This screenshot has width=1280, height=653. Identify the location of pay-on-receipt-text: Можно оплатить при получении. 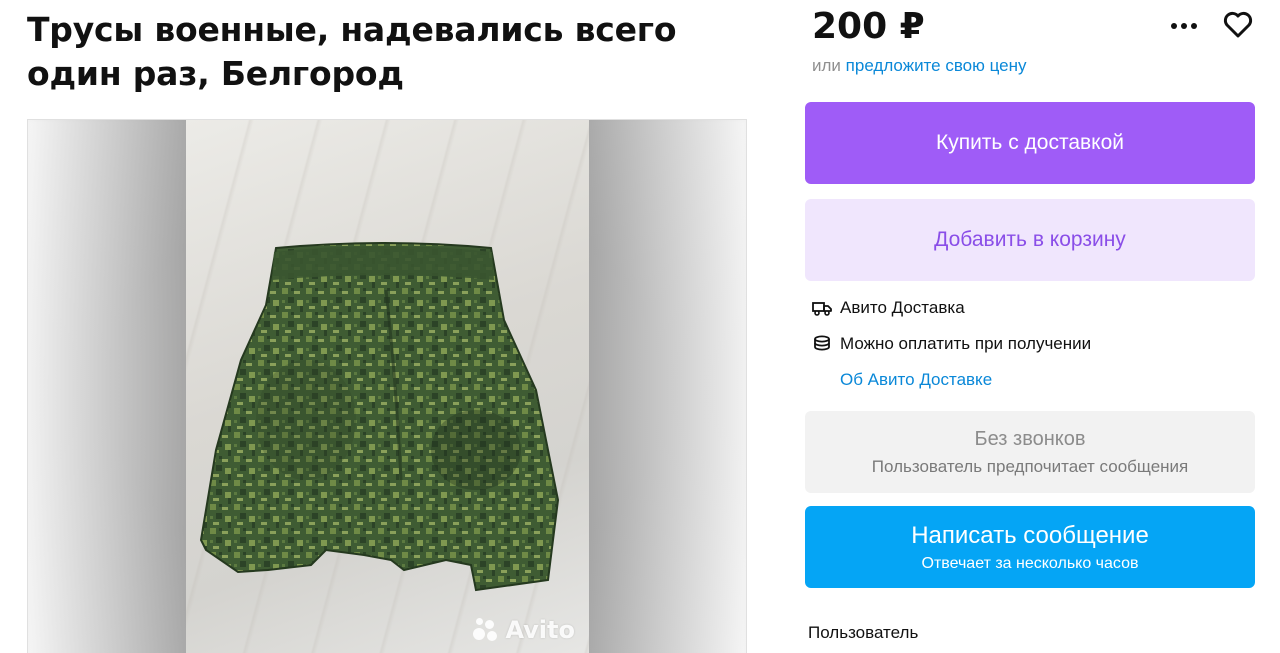
(966, 343).